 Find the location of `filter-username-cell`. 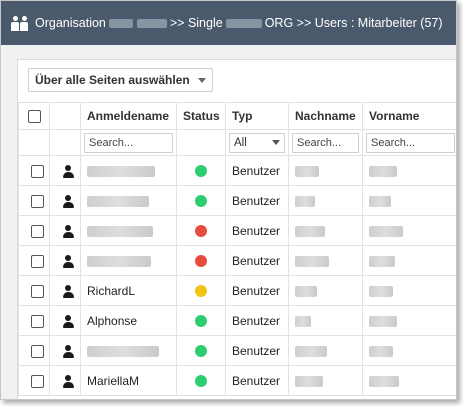

filter-username-cell is located at coordinates (128, 142).